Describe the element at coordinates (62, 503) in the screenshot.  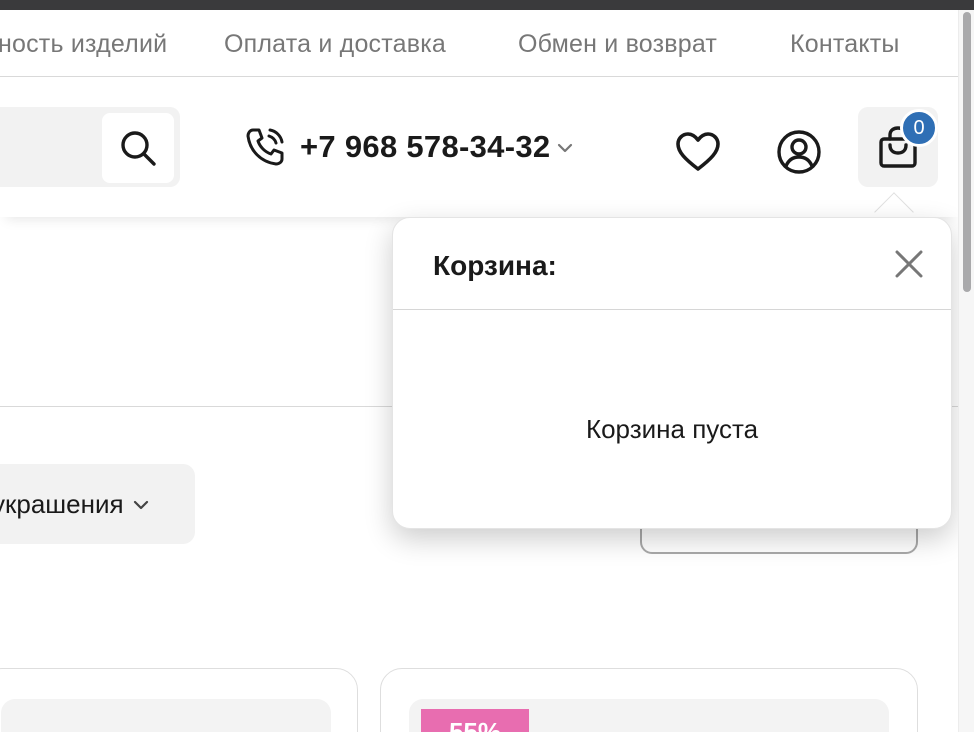
I see `category-filter-label: украшения` at that location.